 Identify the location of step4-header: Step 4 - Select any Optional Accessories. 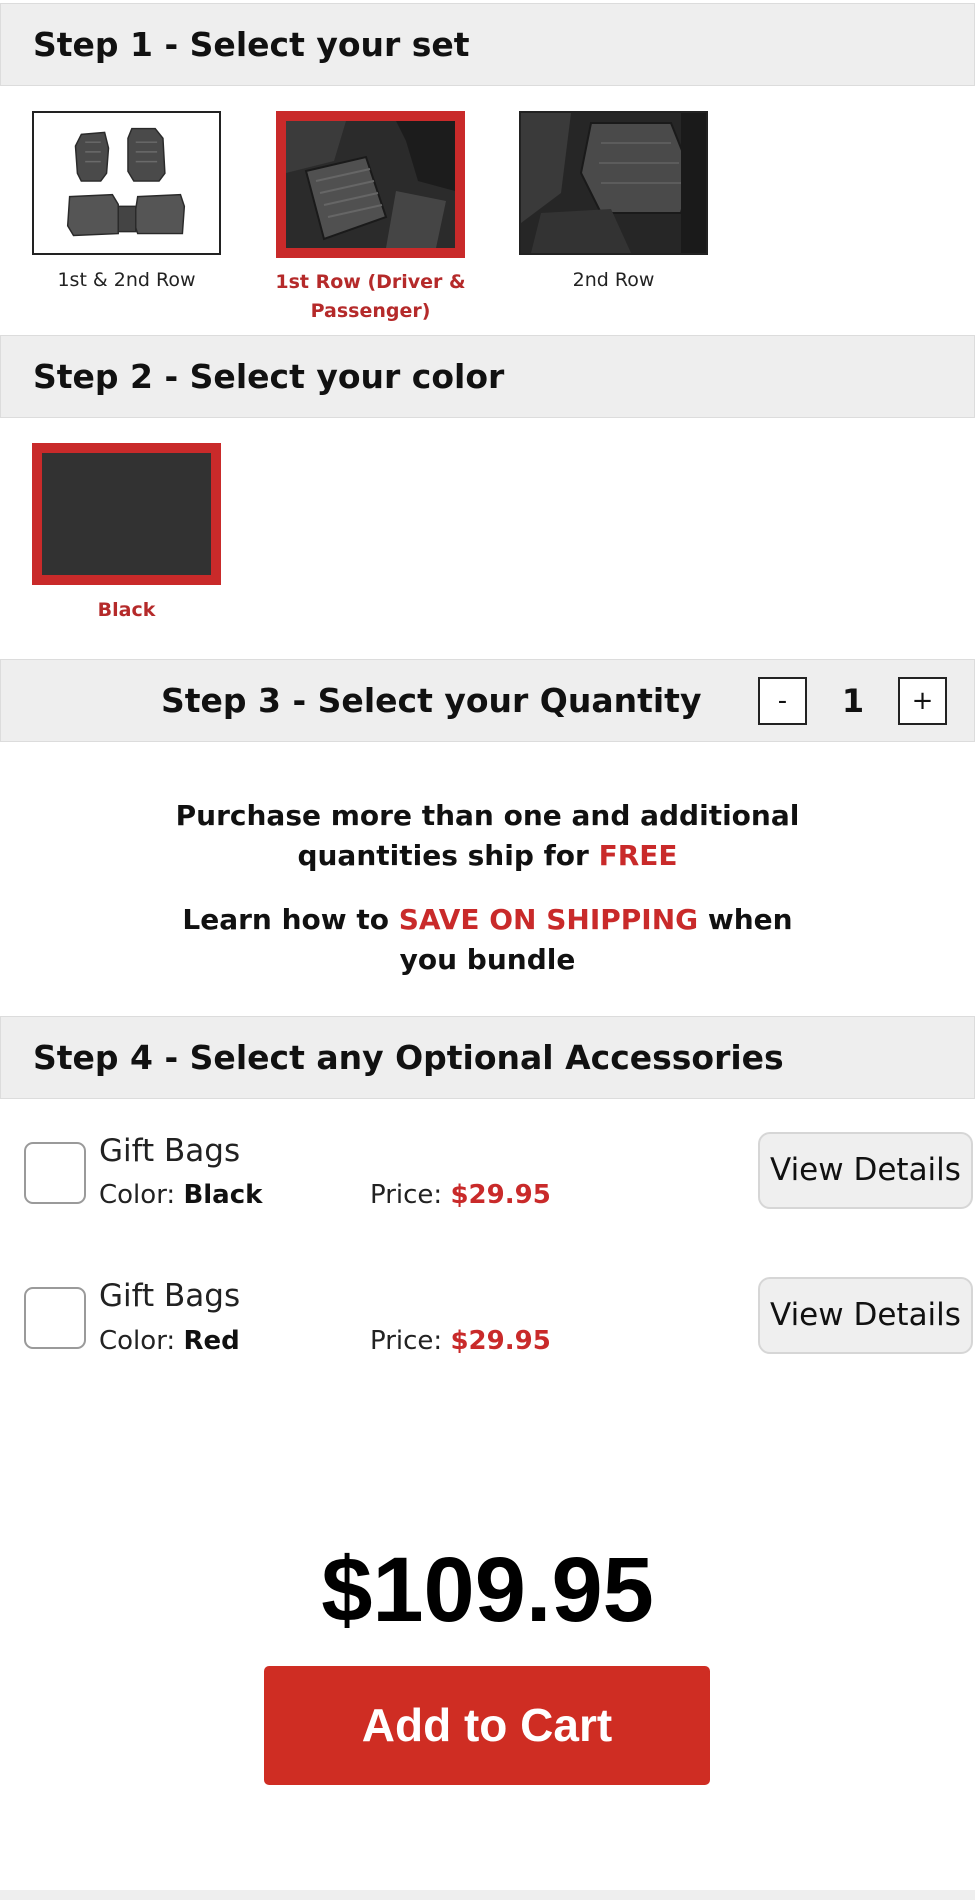
(487, 1057).